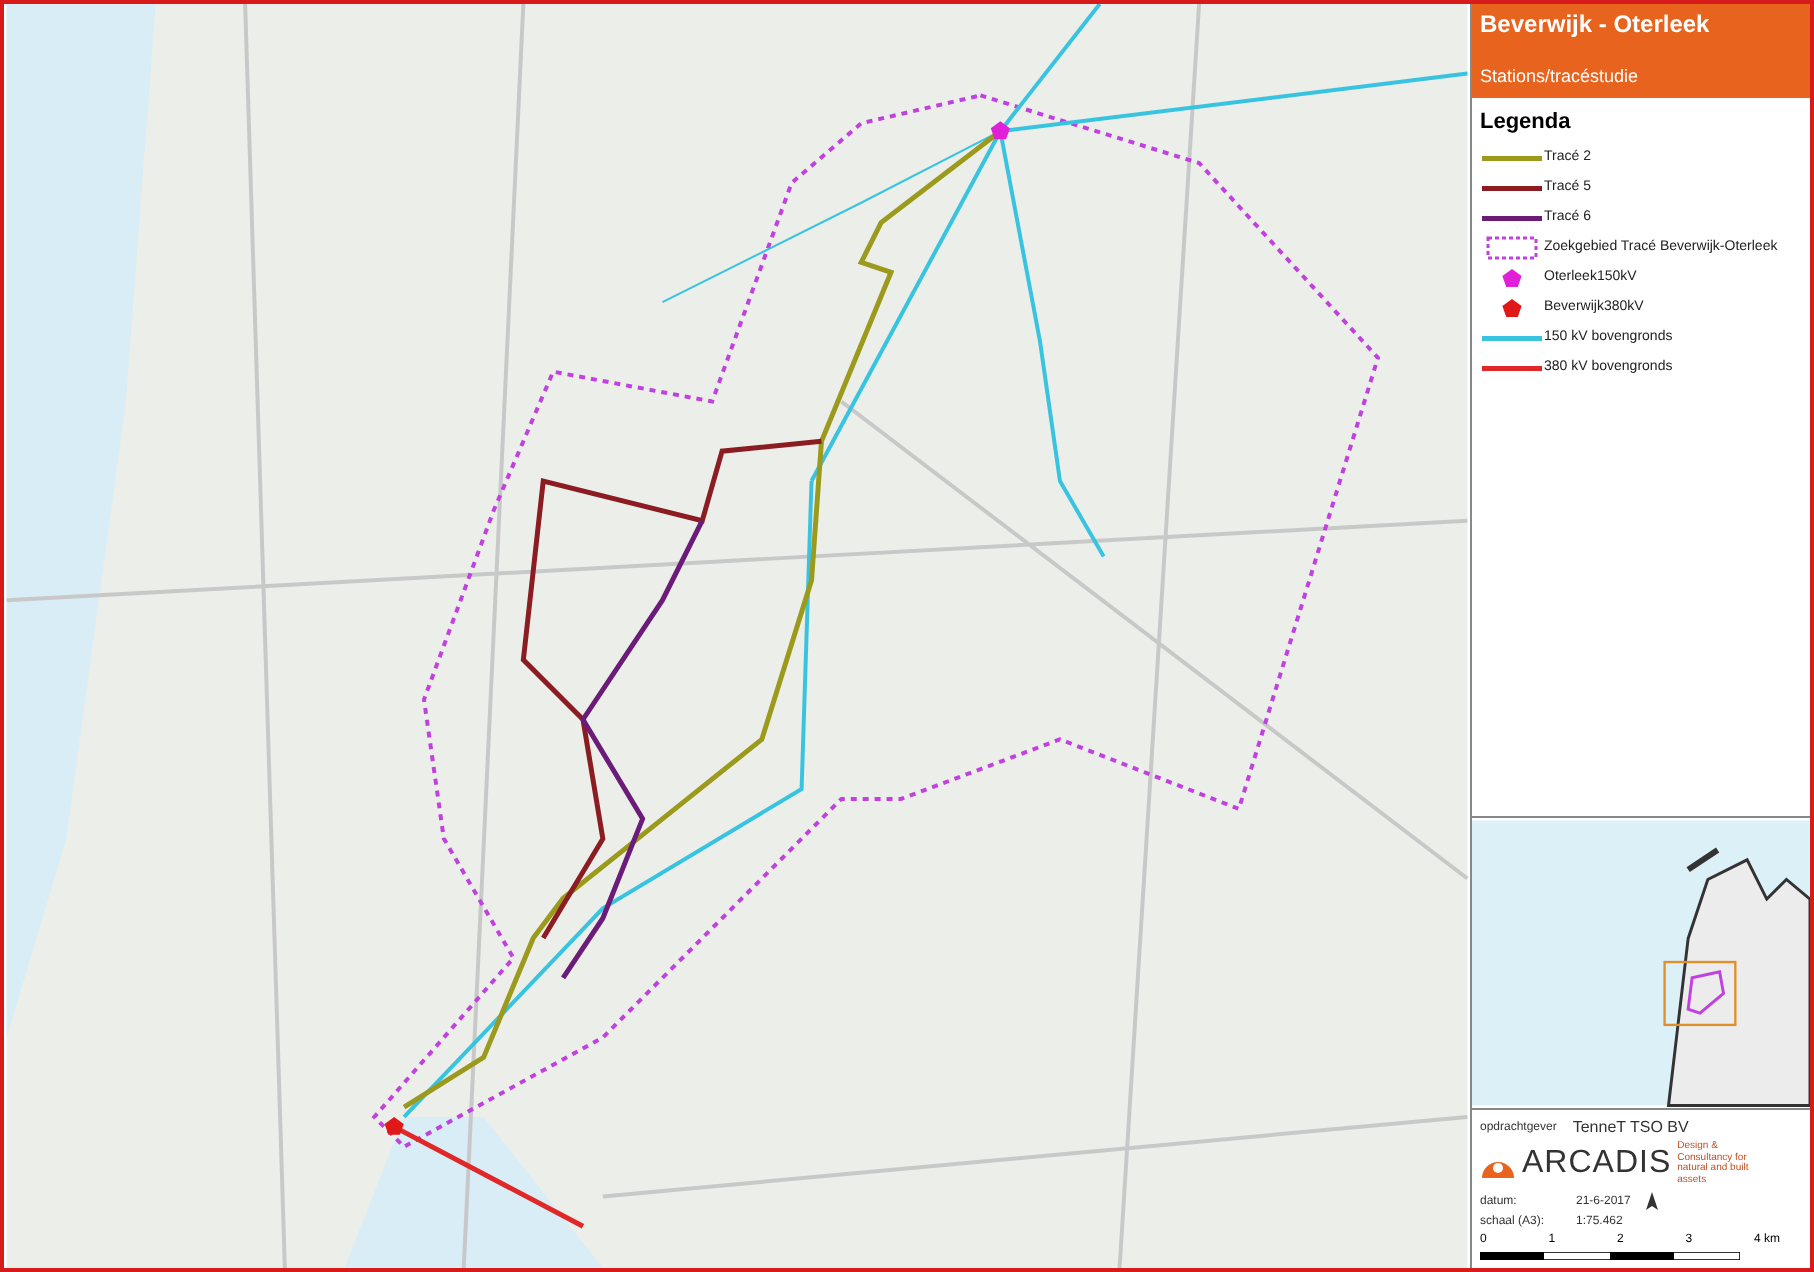  What do you see at coordinates (1630, 1127) in the screenshot?
I see `client-name: TenneT TSO BV` at bounding box center [1630, 1127].